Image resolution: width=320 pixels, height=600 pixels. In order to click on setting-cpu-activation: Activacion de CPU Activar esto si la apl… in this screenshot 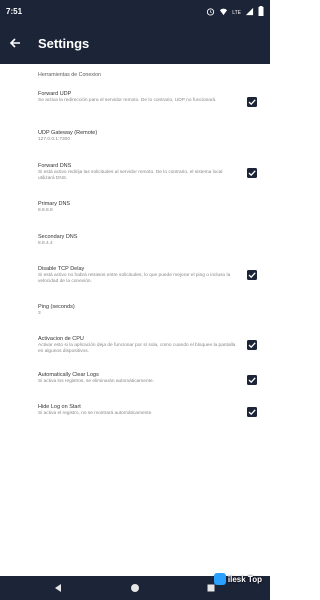, I will do `click(138, 345)`.